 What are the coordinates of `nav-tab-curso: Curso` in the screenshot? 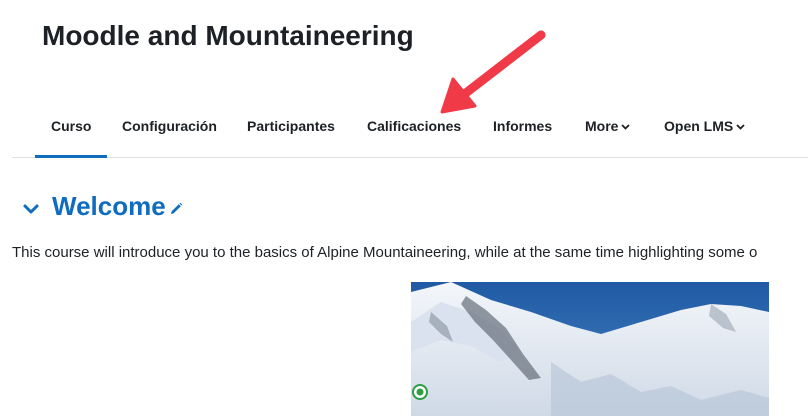 It's located at (71, 127).